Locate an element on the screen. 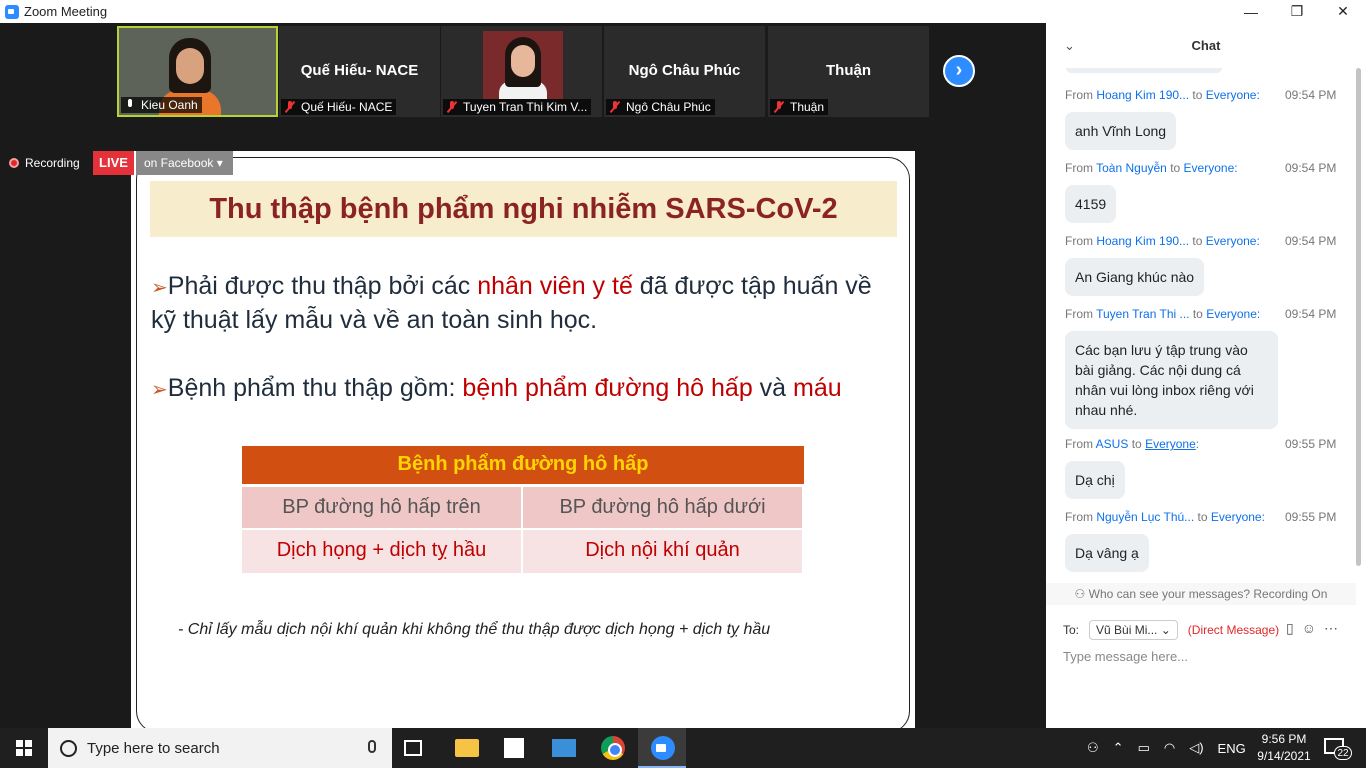  bullet-highlight: bệnh phẩm đường hô hấp is located at coordinates (607, 388).